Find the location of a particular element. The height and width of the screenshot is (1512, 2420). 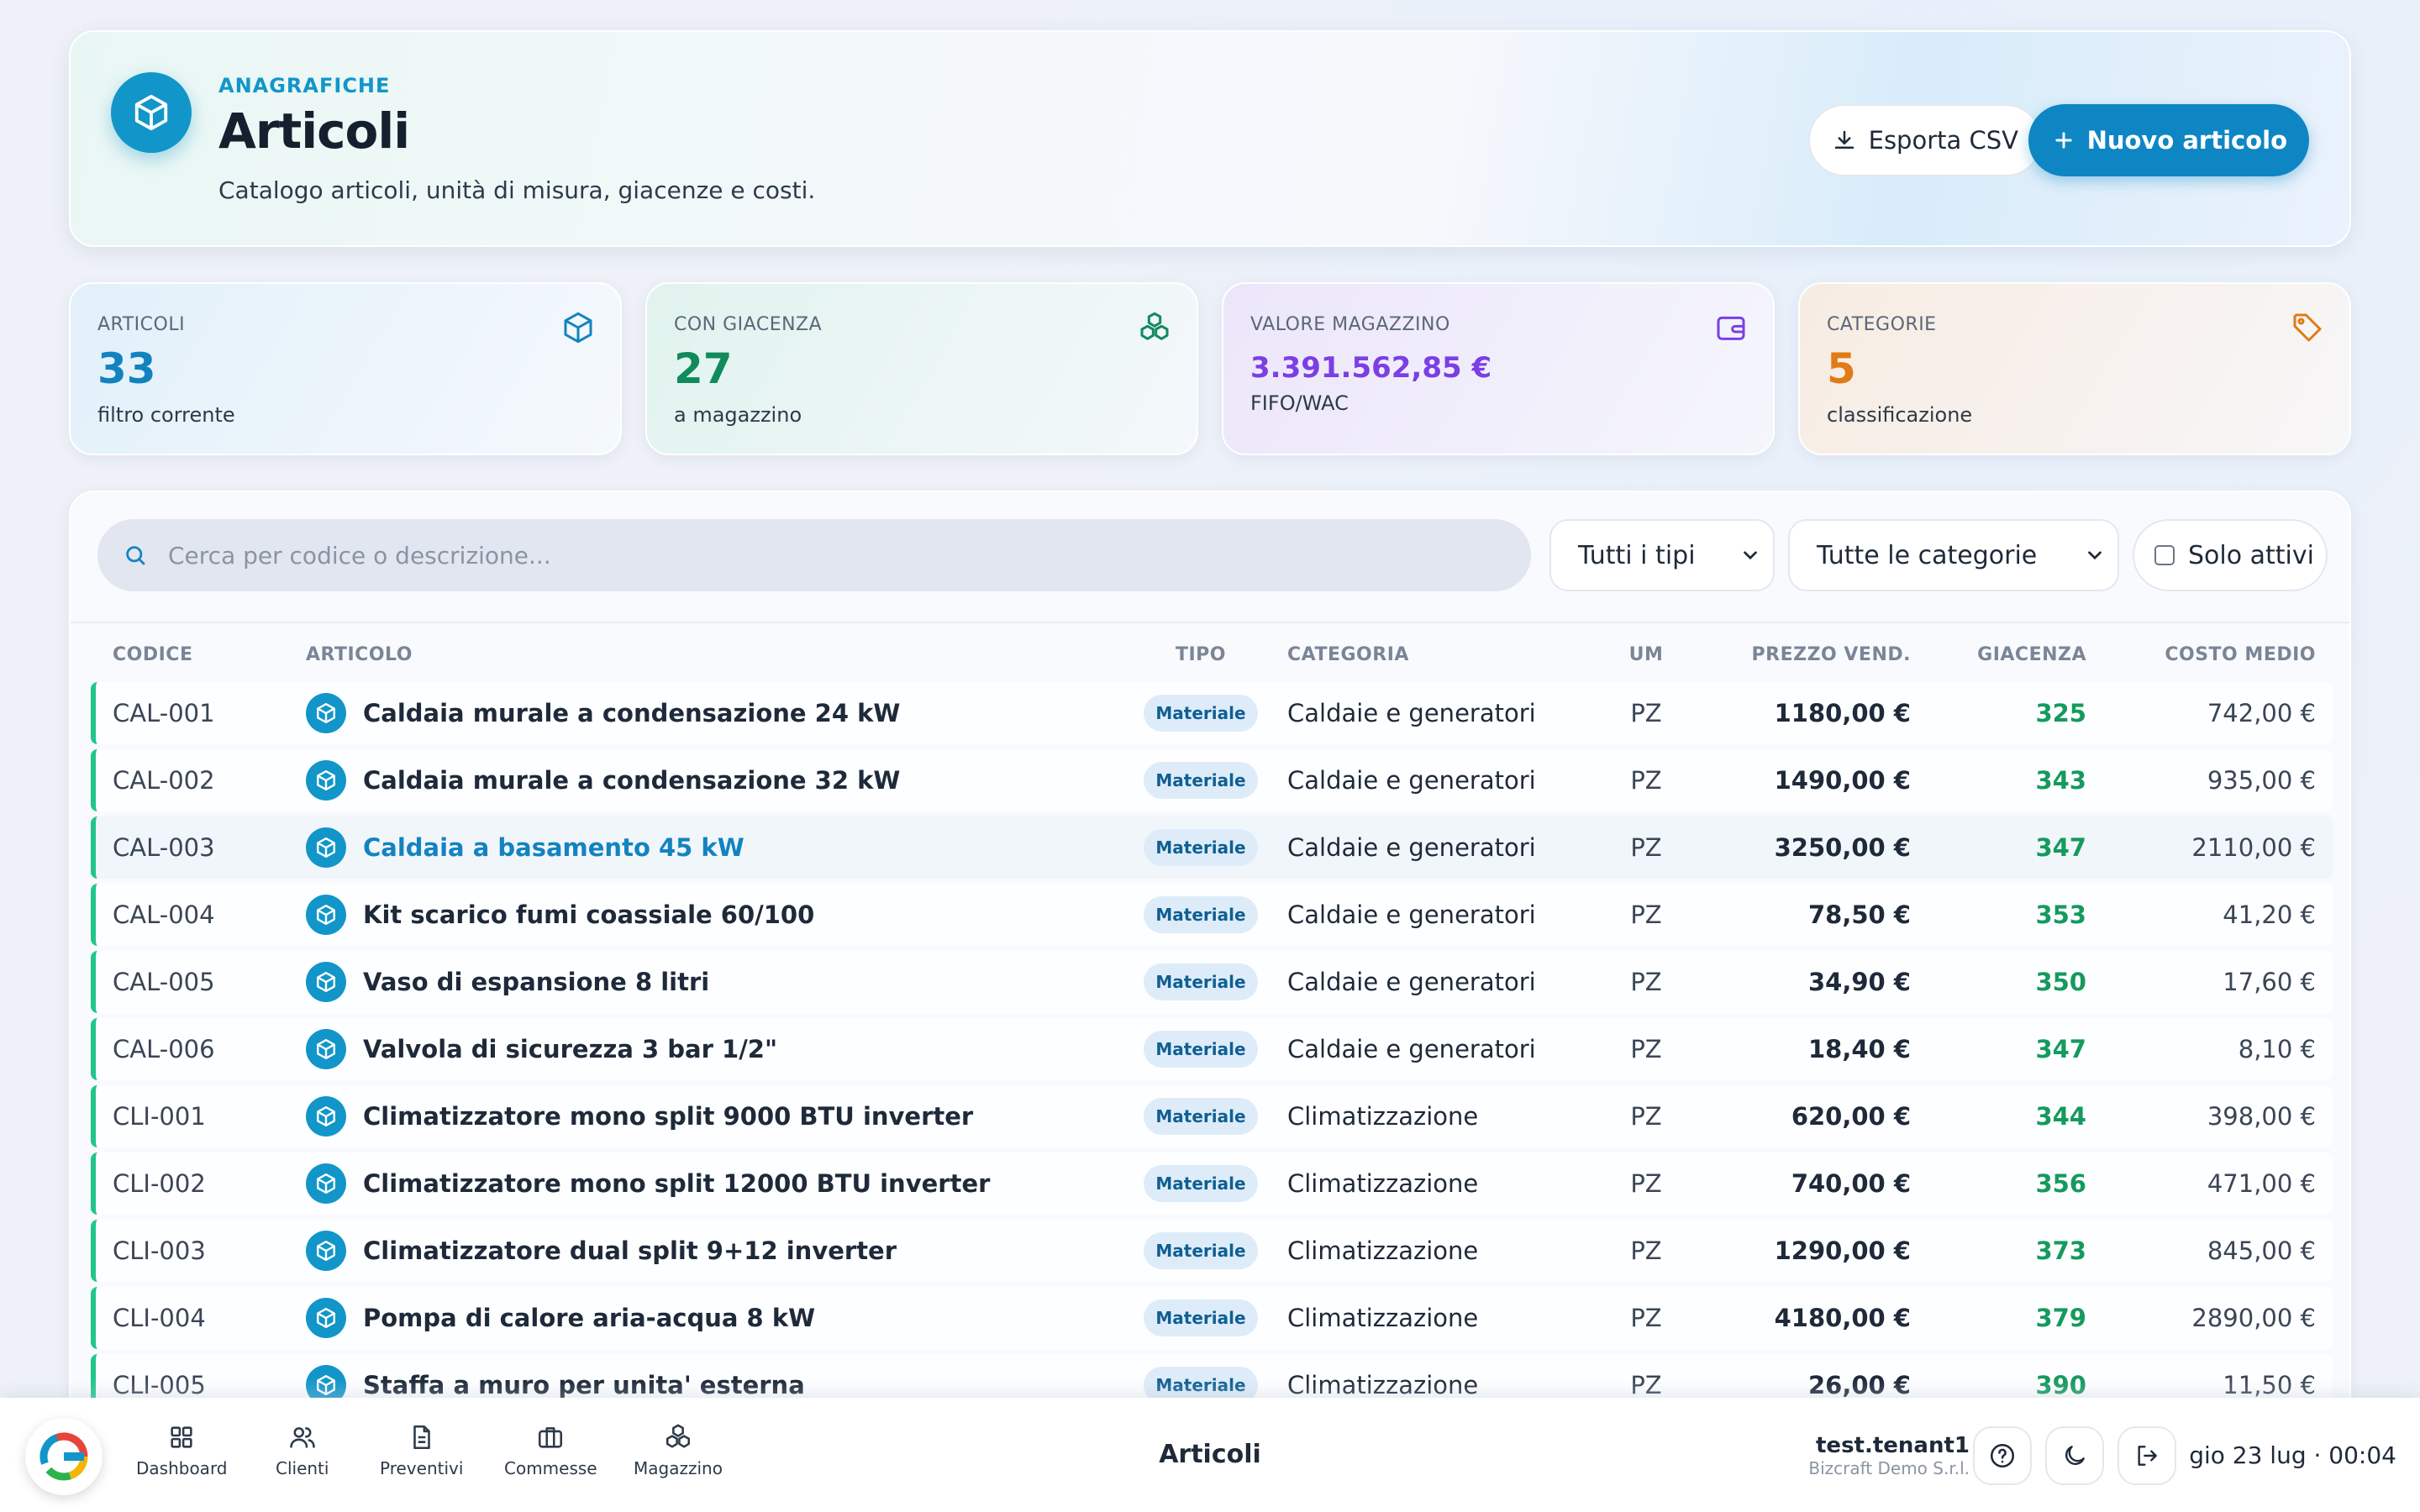

stat-value: 33 is located at coordinates (127, 368).